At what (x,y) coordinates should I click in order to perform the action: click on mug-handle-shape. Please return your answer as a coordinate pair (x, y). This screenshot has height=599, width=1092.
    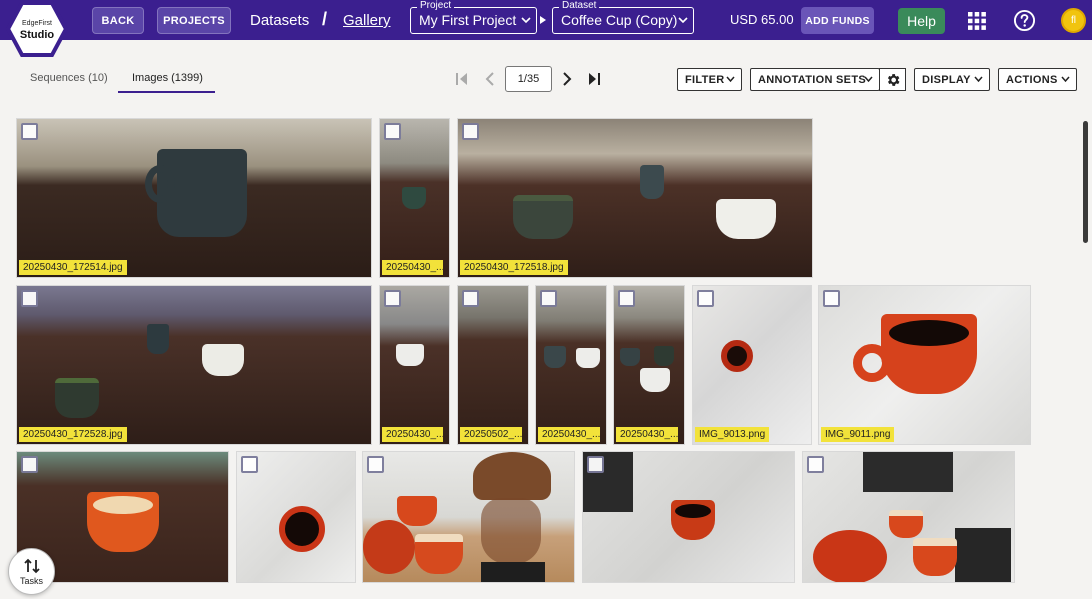
    Looking at the image, I should click on (160, 184).